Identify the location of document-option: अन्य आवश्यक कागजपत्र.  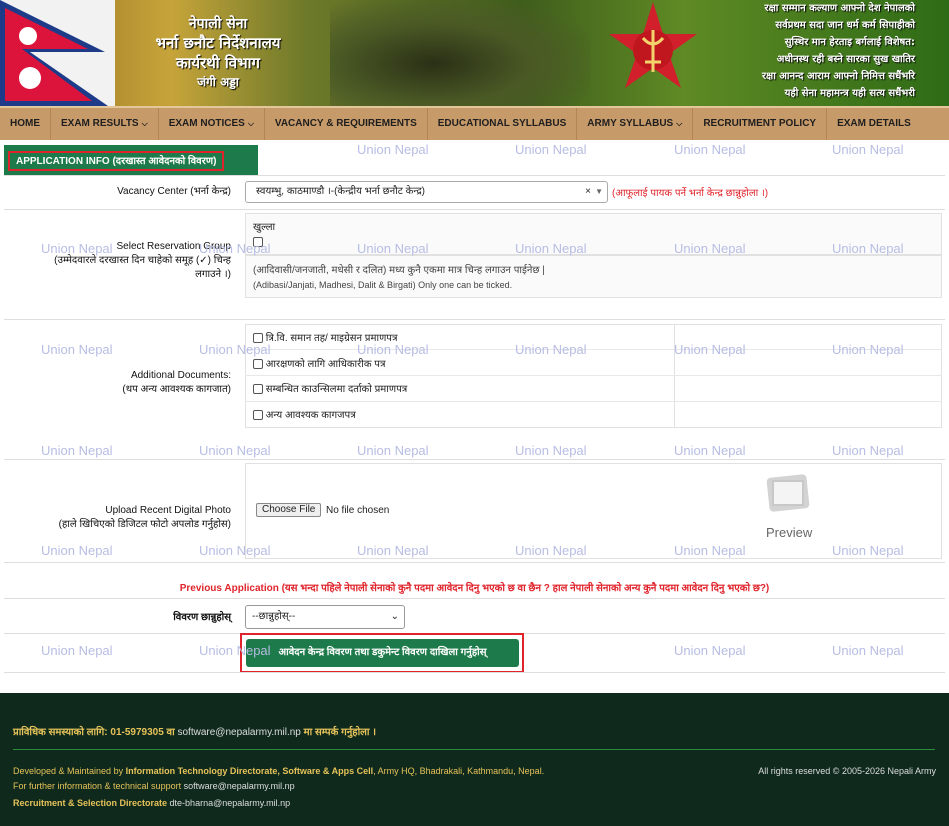
(304, 414).